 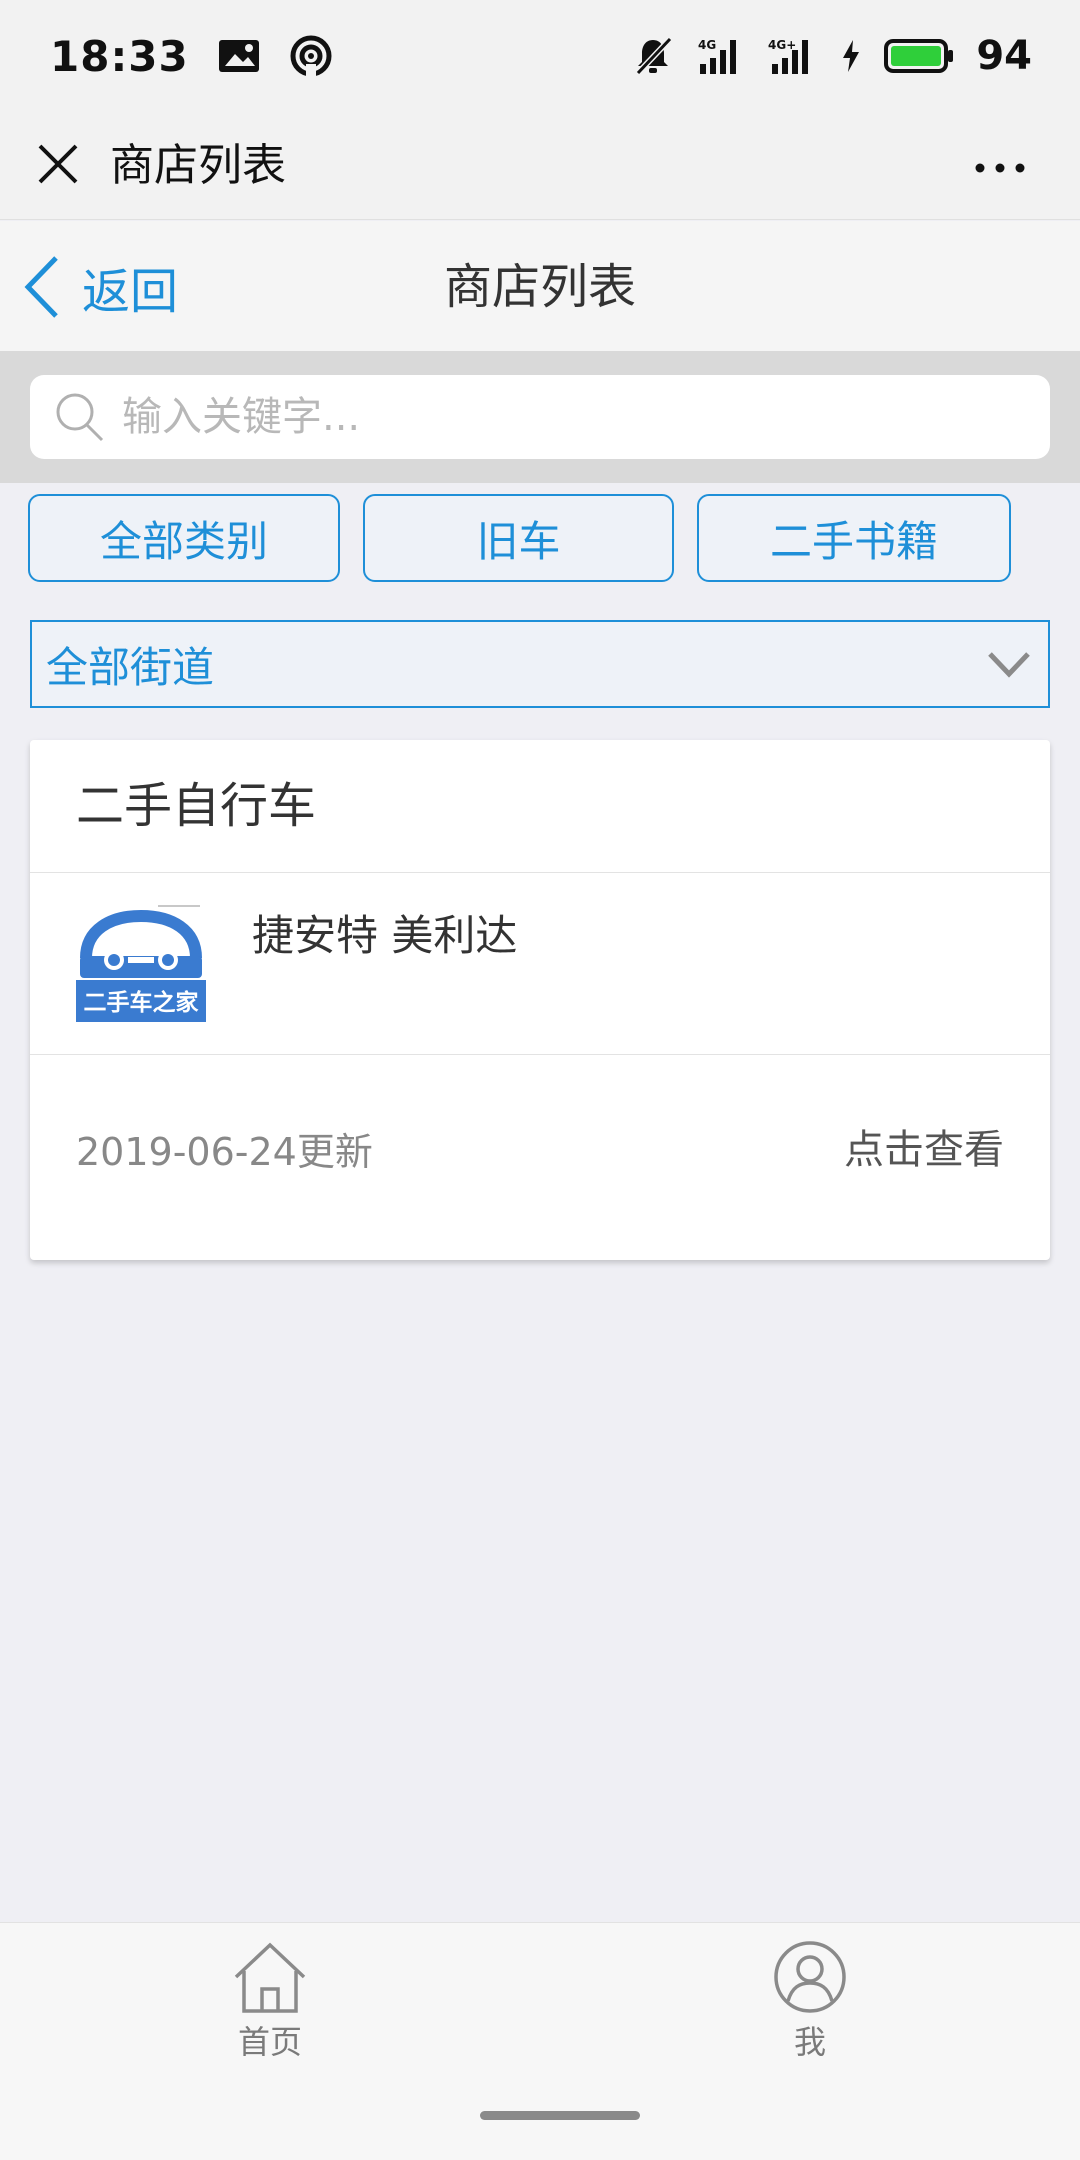 I want to click on category-button-all: 全部类别, so click(x=184, y=538).